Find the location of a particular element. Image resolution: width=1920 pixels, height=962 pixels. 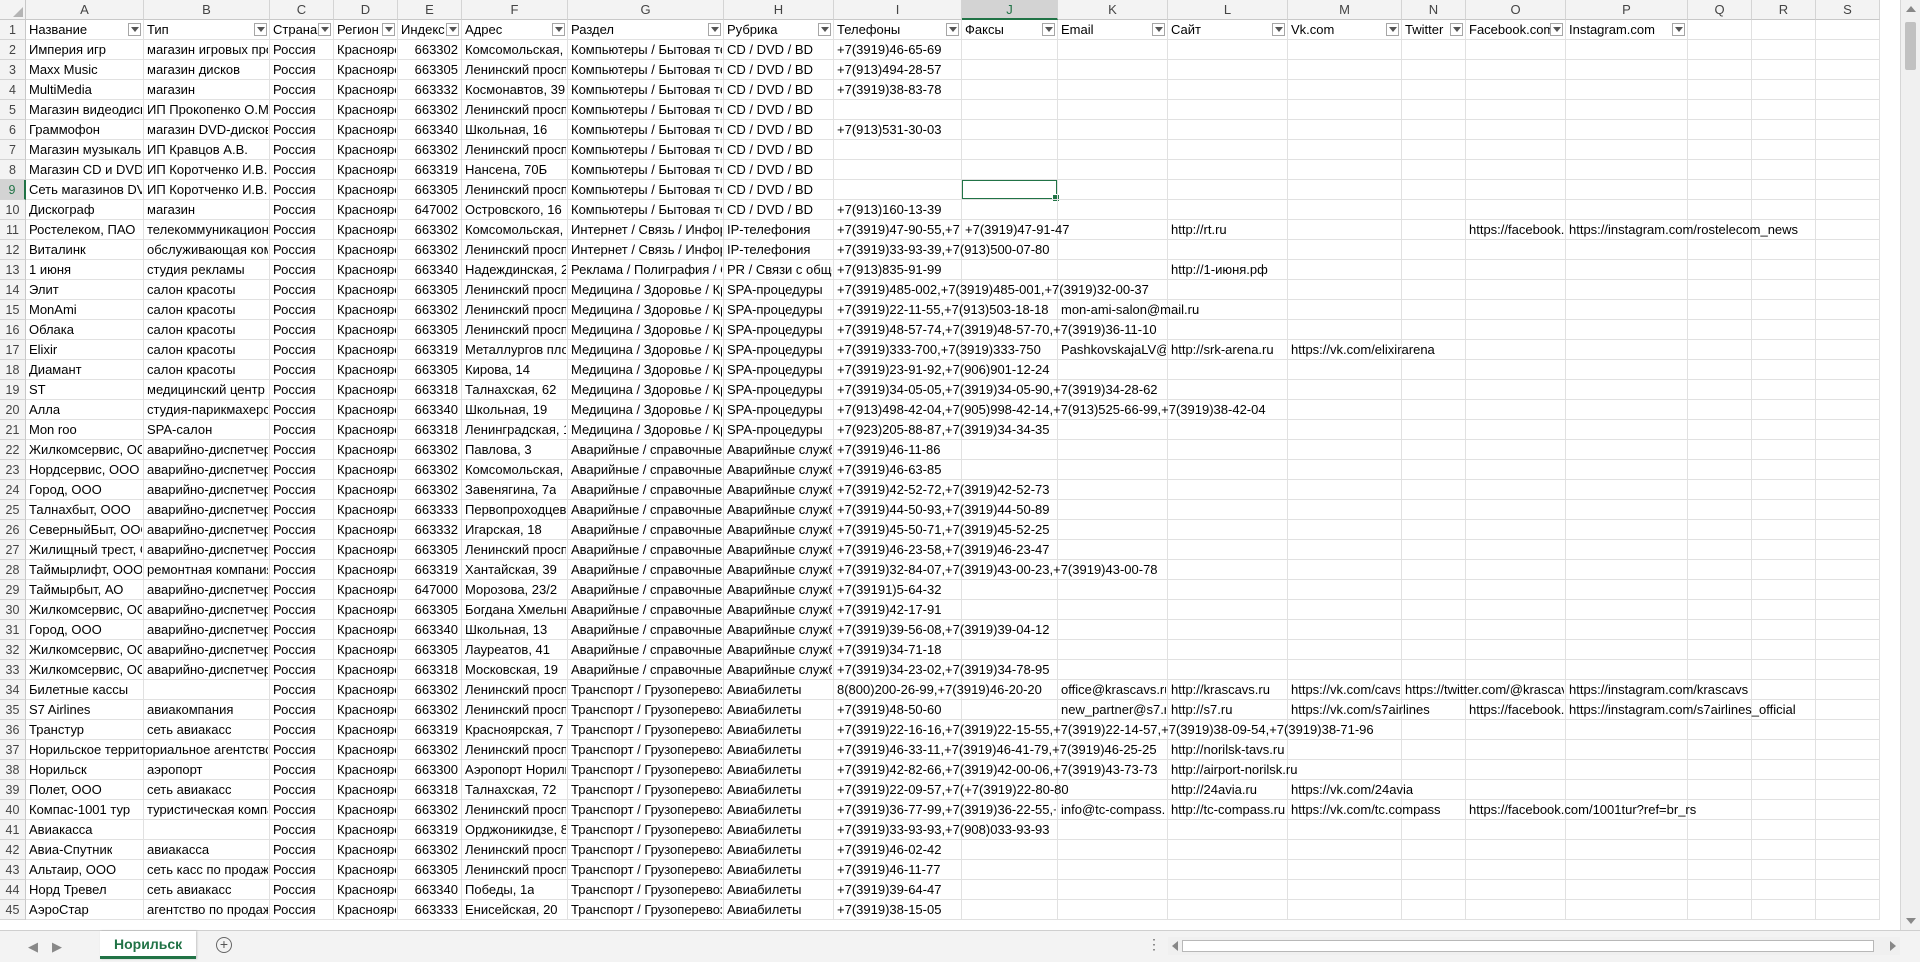

data-cell: +7(3919)46-11-77 is located at coordinates (898, 870).